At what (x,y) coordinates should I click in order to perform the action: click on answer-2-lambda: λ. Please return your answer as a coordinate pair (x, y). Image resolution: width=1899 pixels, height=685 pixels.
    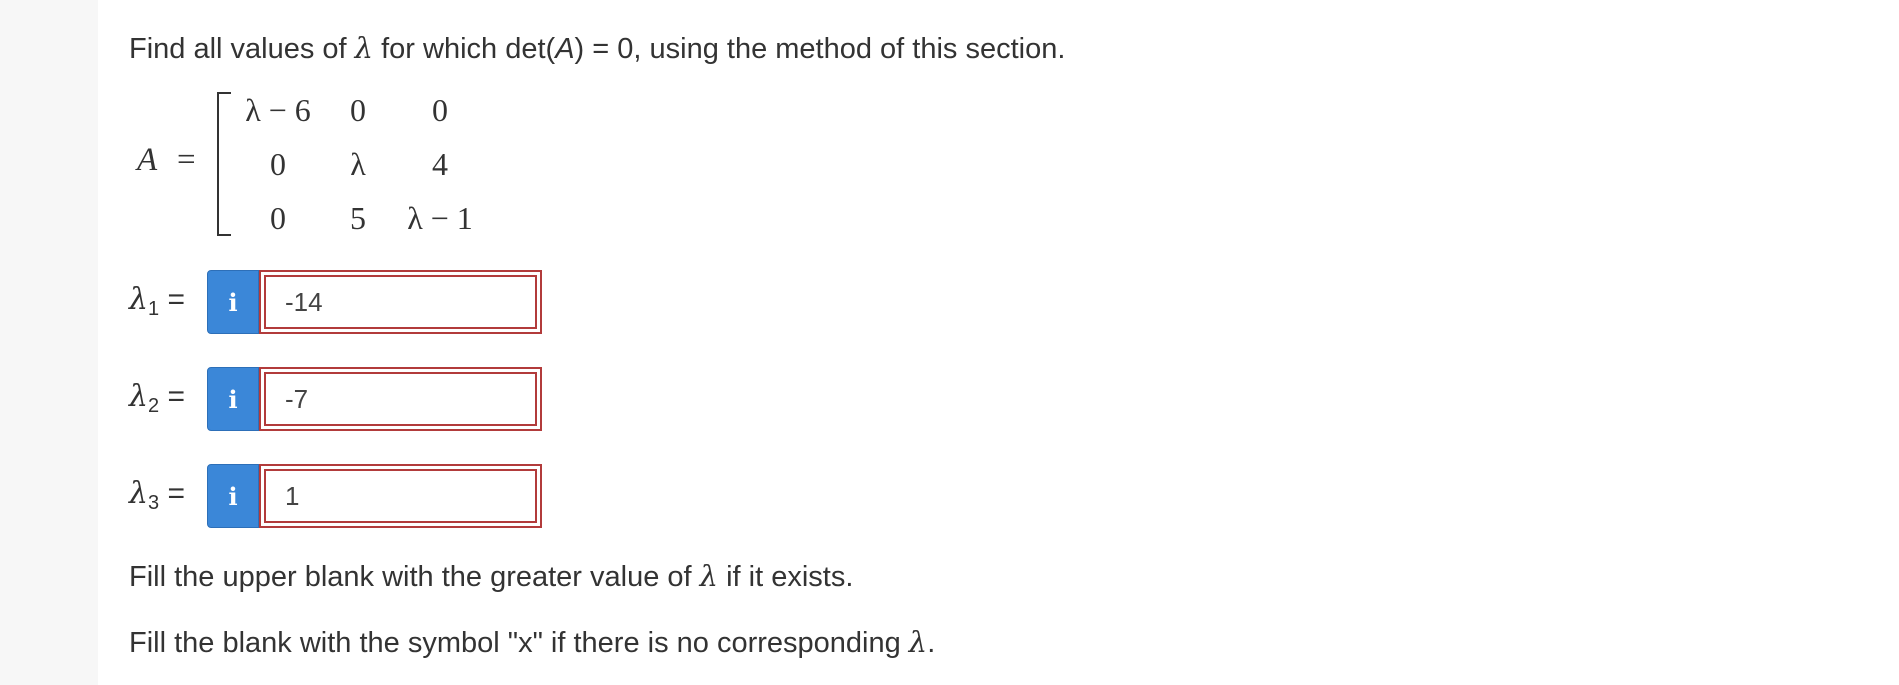
    Looking at the image, I should click on (139, 396).